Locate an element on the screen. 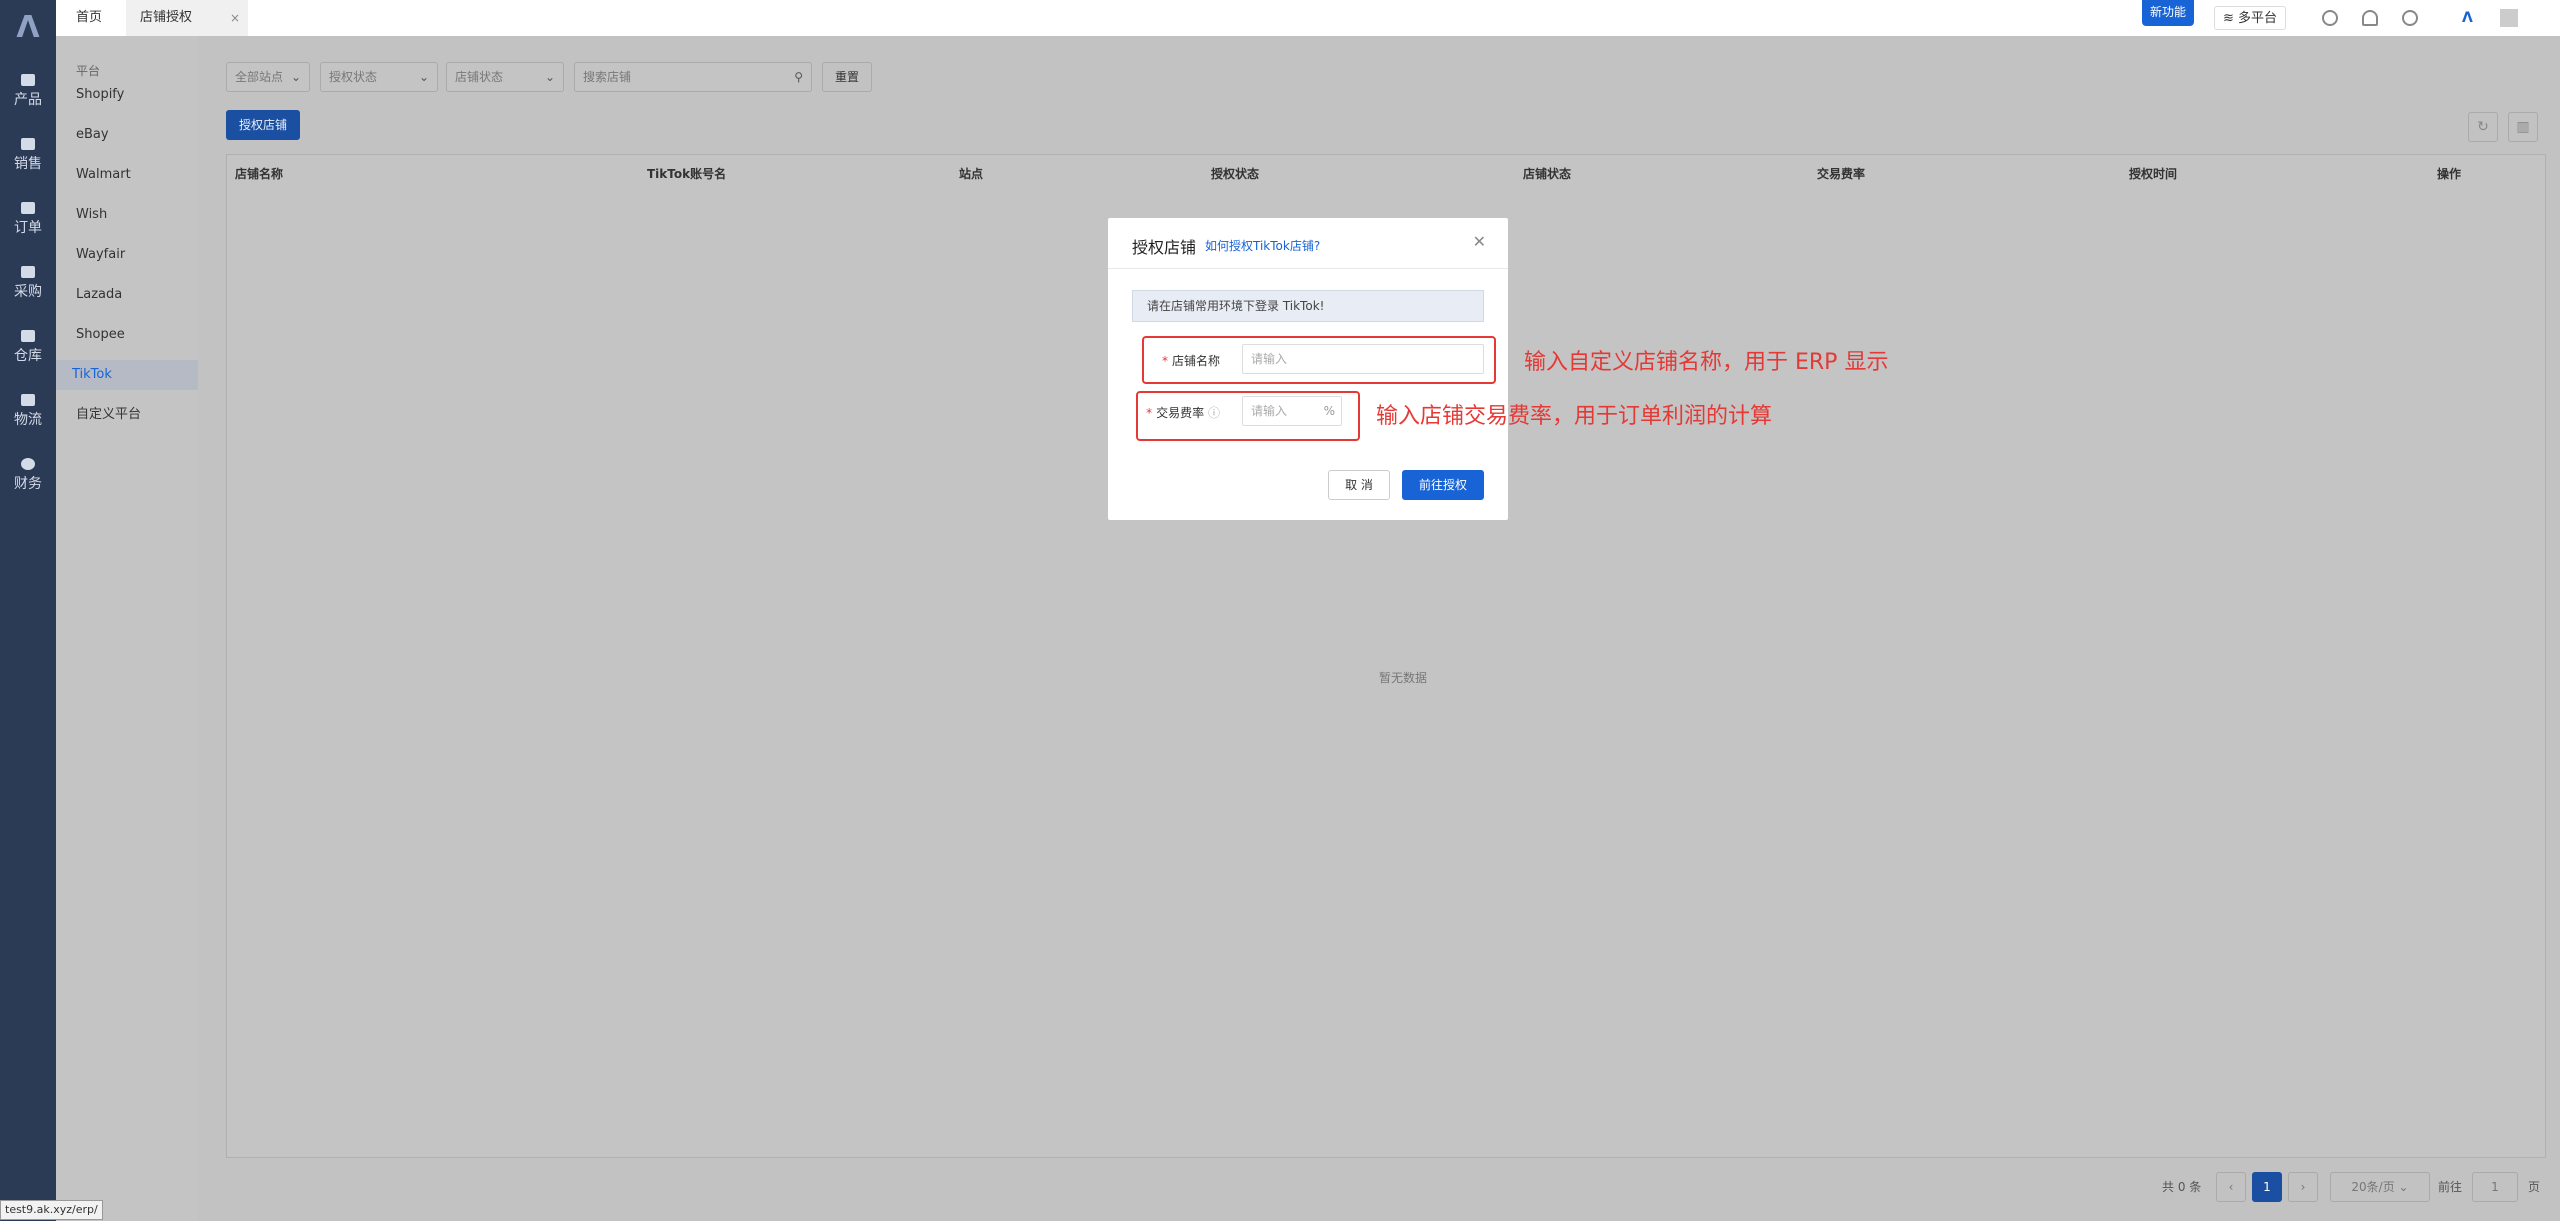 This screenshot has height=1221, width=2560. finance-icon is located at coordinates (28, 464).